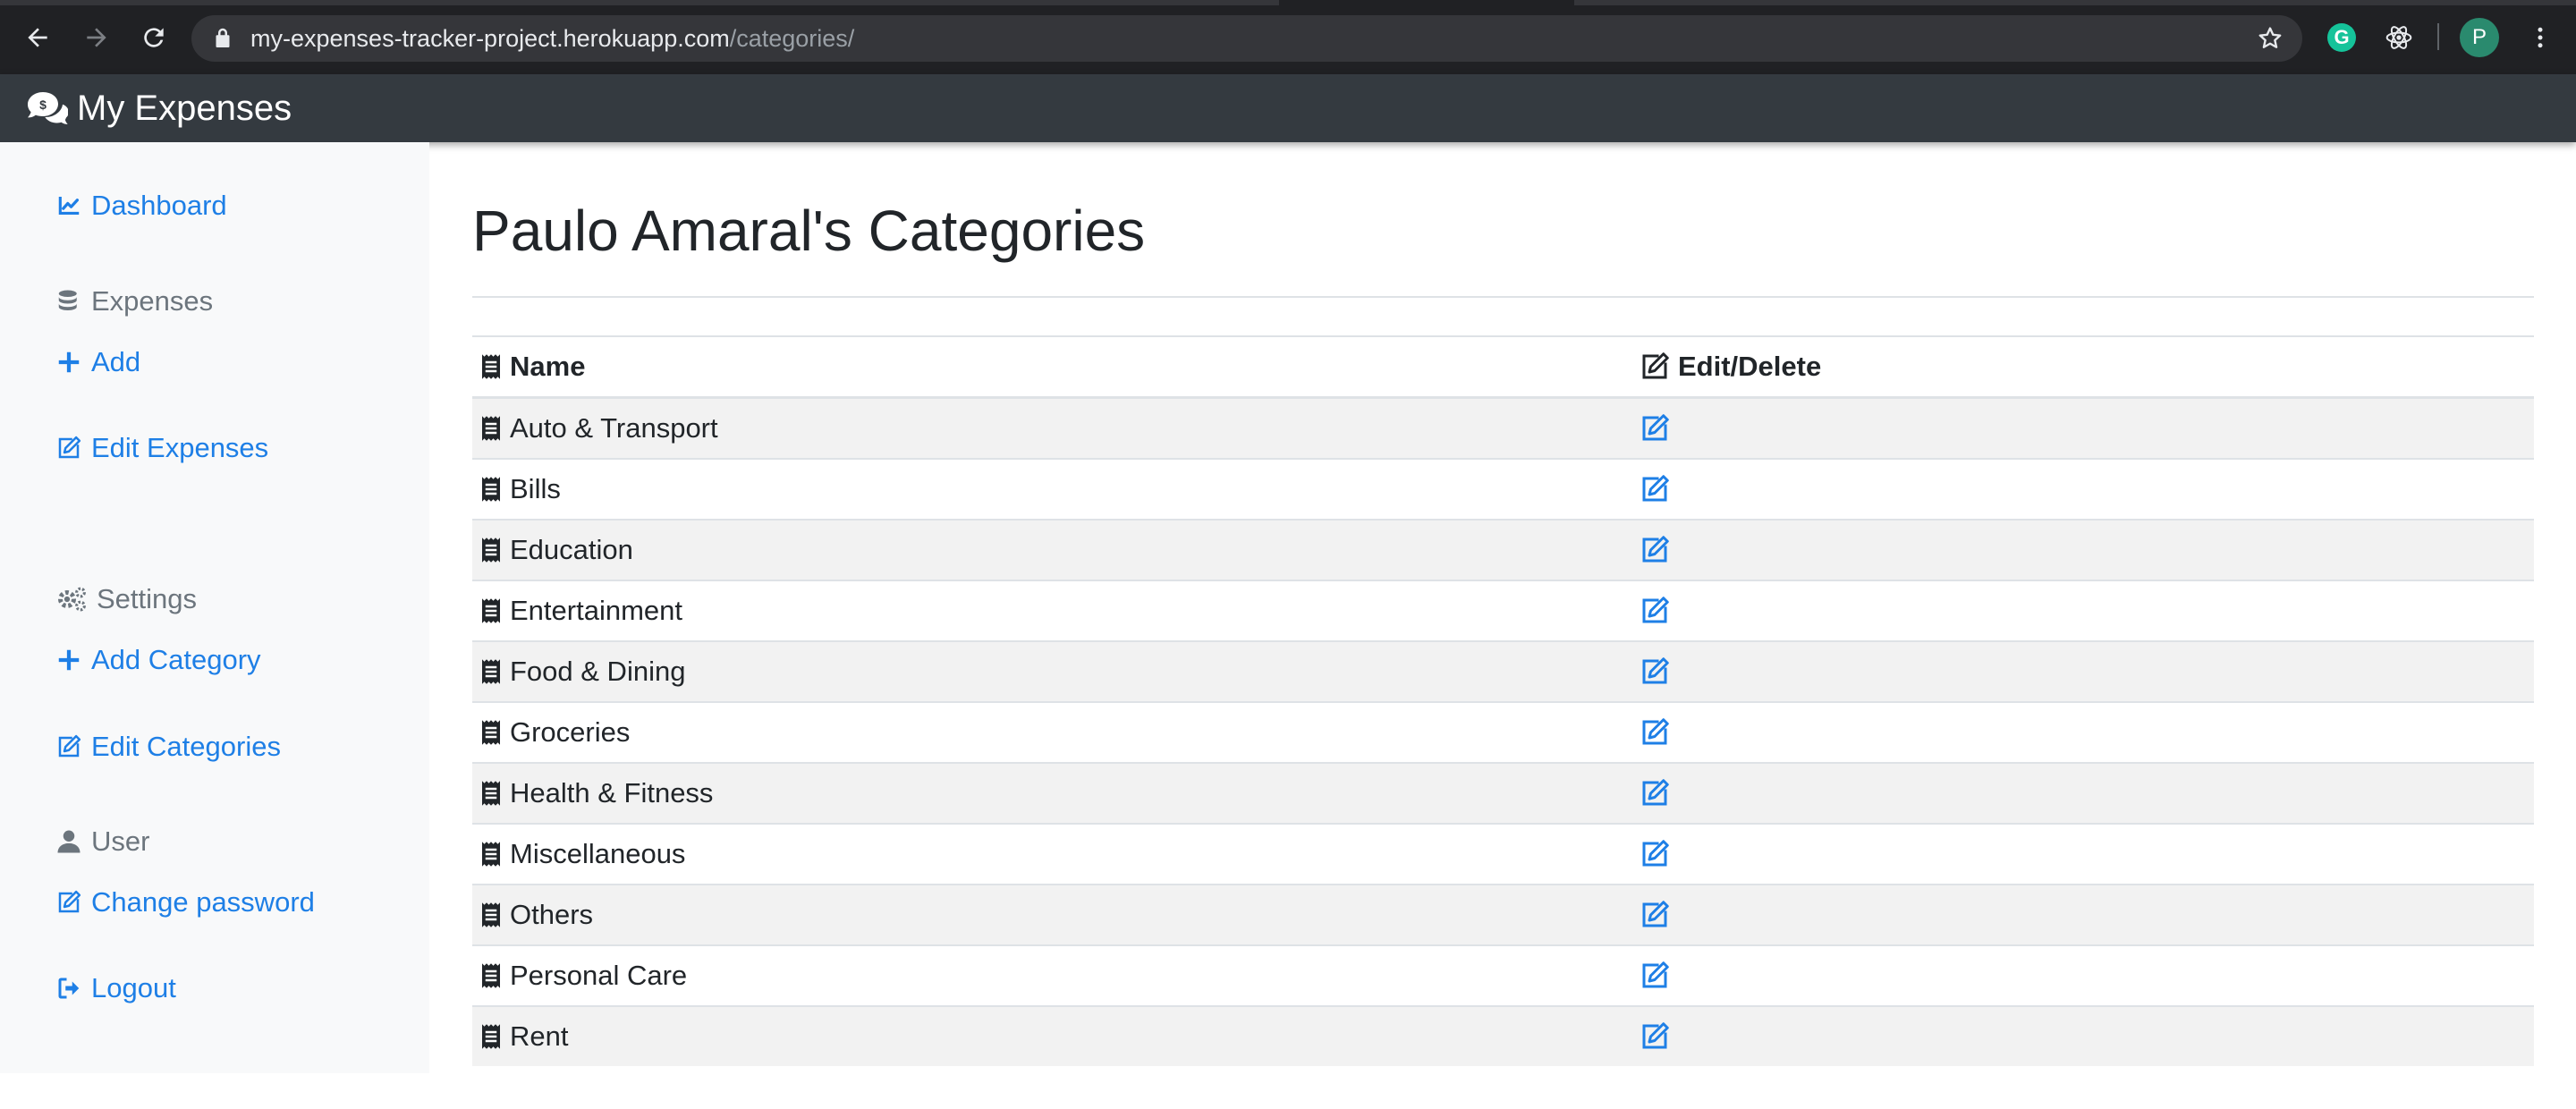  I want to click on reload-button, so click(154, 37).